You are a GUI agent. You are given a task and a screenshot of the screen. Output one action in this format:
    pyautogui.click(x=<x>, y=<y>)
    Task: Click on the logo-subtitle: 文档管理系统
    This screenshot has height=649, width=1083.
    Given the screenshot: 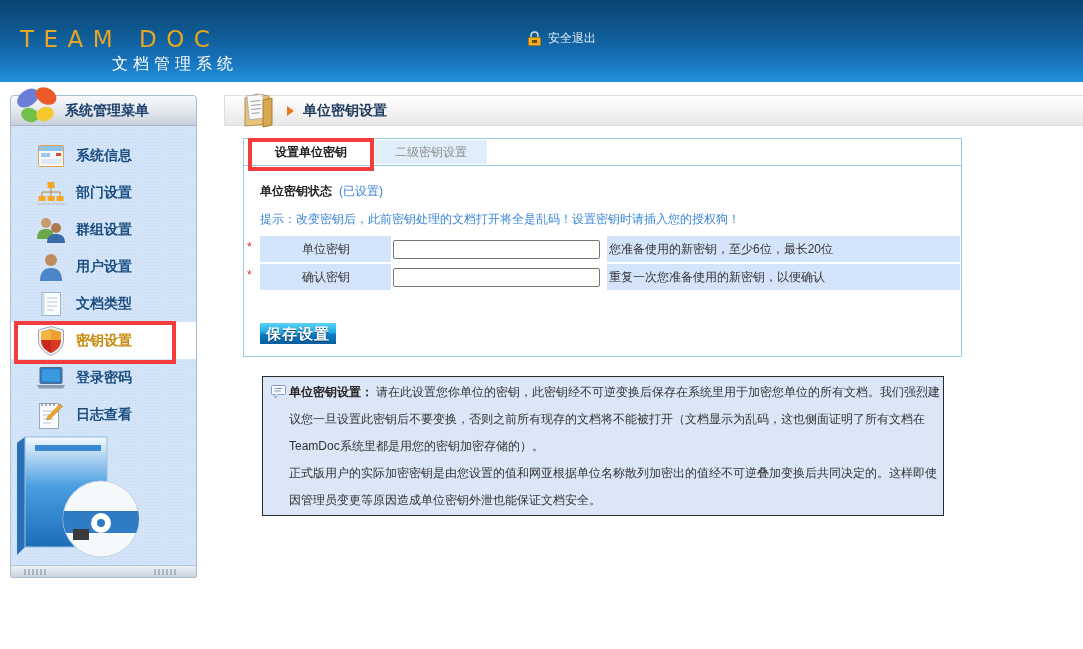 What is the action you would take?
    pyautogui.click(x=175, y=64)
    